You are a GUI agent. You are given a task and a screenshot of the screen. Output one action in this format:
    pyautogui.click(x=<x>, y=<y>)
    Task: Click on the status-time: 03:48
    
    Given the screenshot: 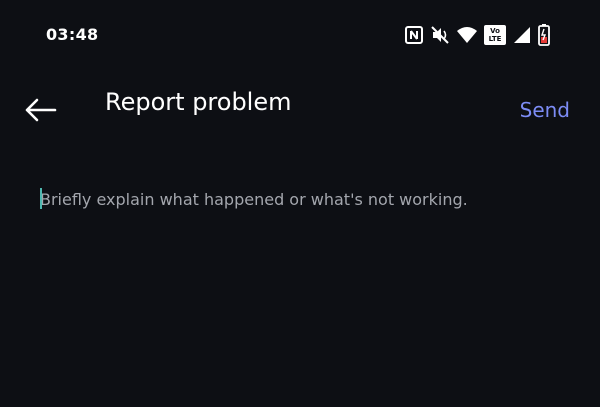 What is the action you would take?
    pyautogui.click(x=72, y=34)
    